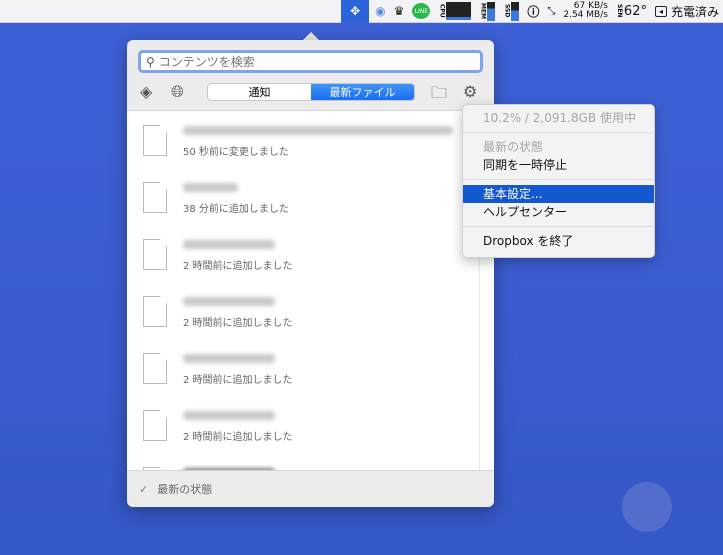 This screenshot has width=723, height=555. What do you see at coordinates (455, 11) in the screenshot?
I see `cpu-monitor: CPU` at bounding box center [455, 11].